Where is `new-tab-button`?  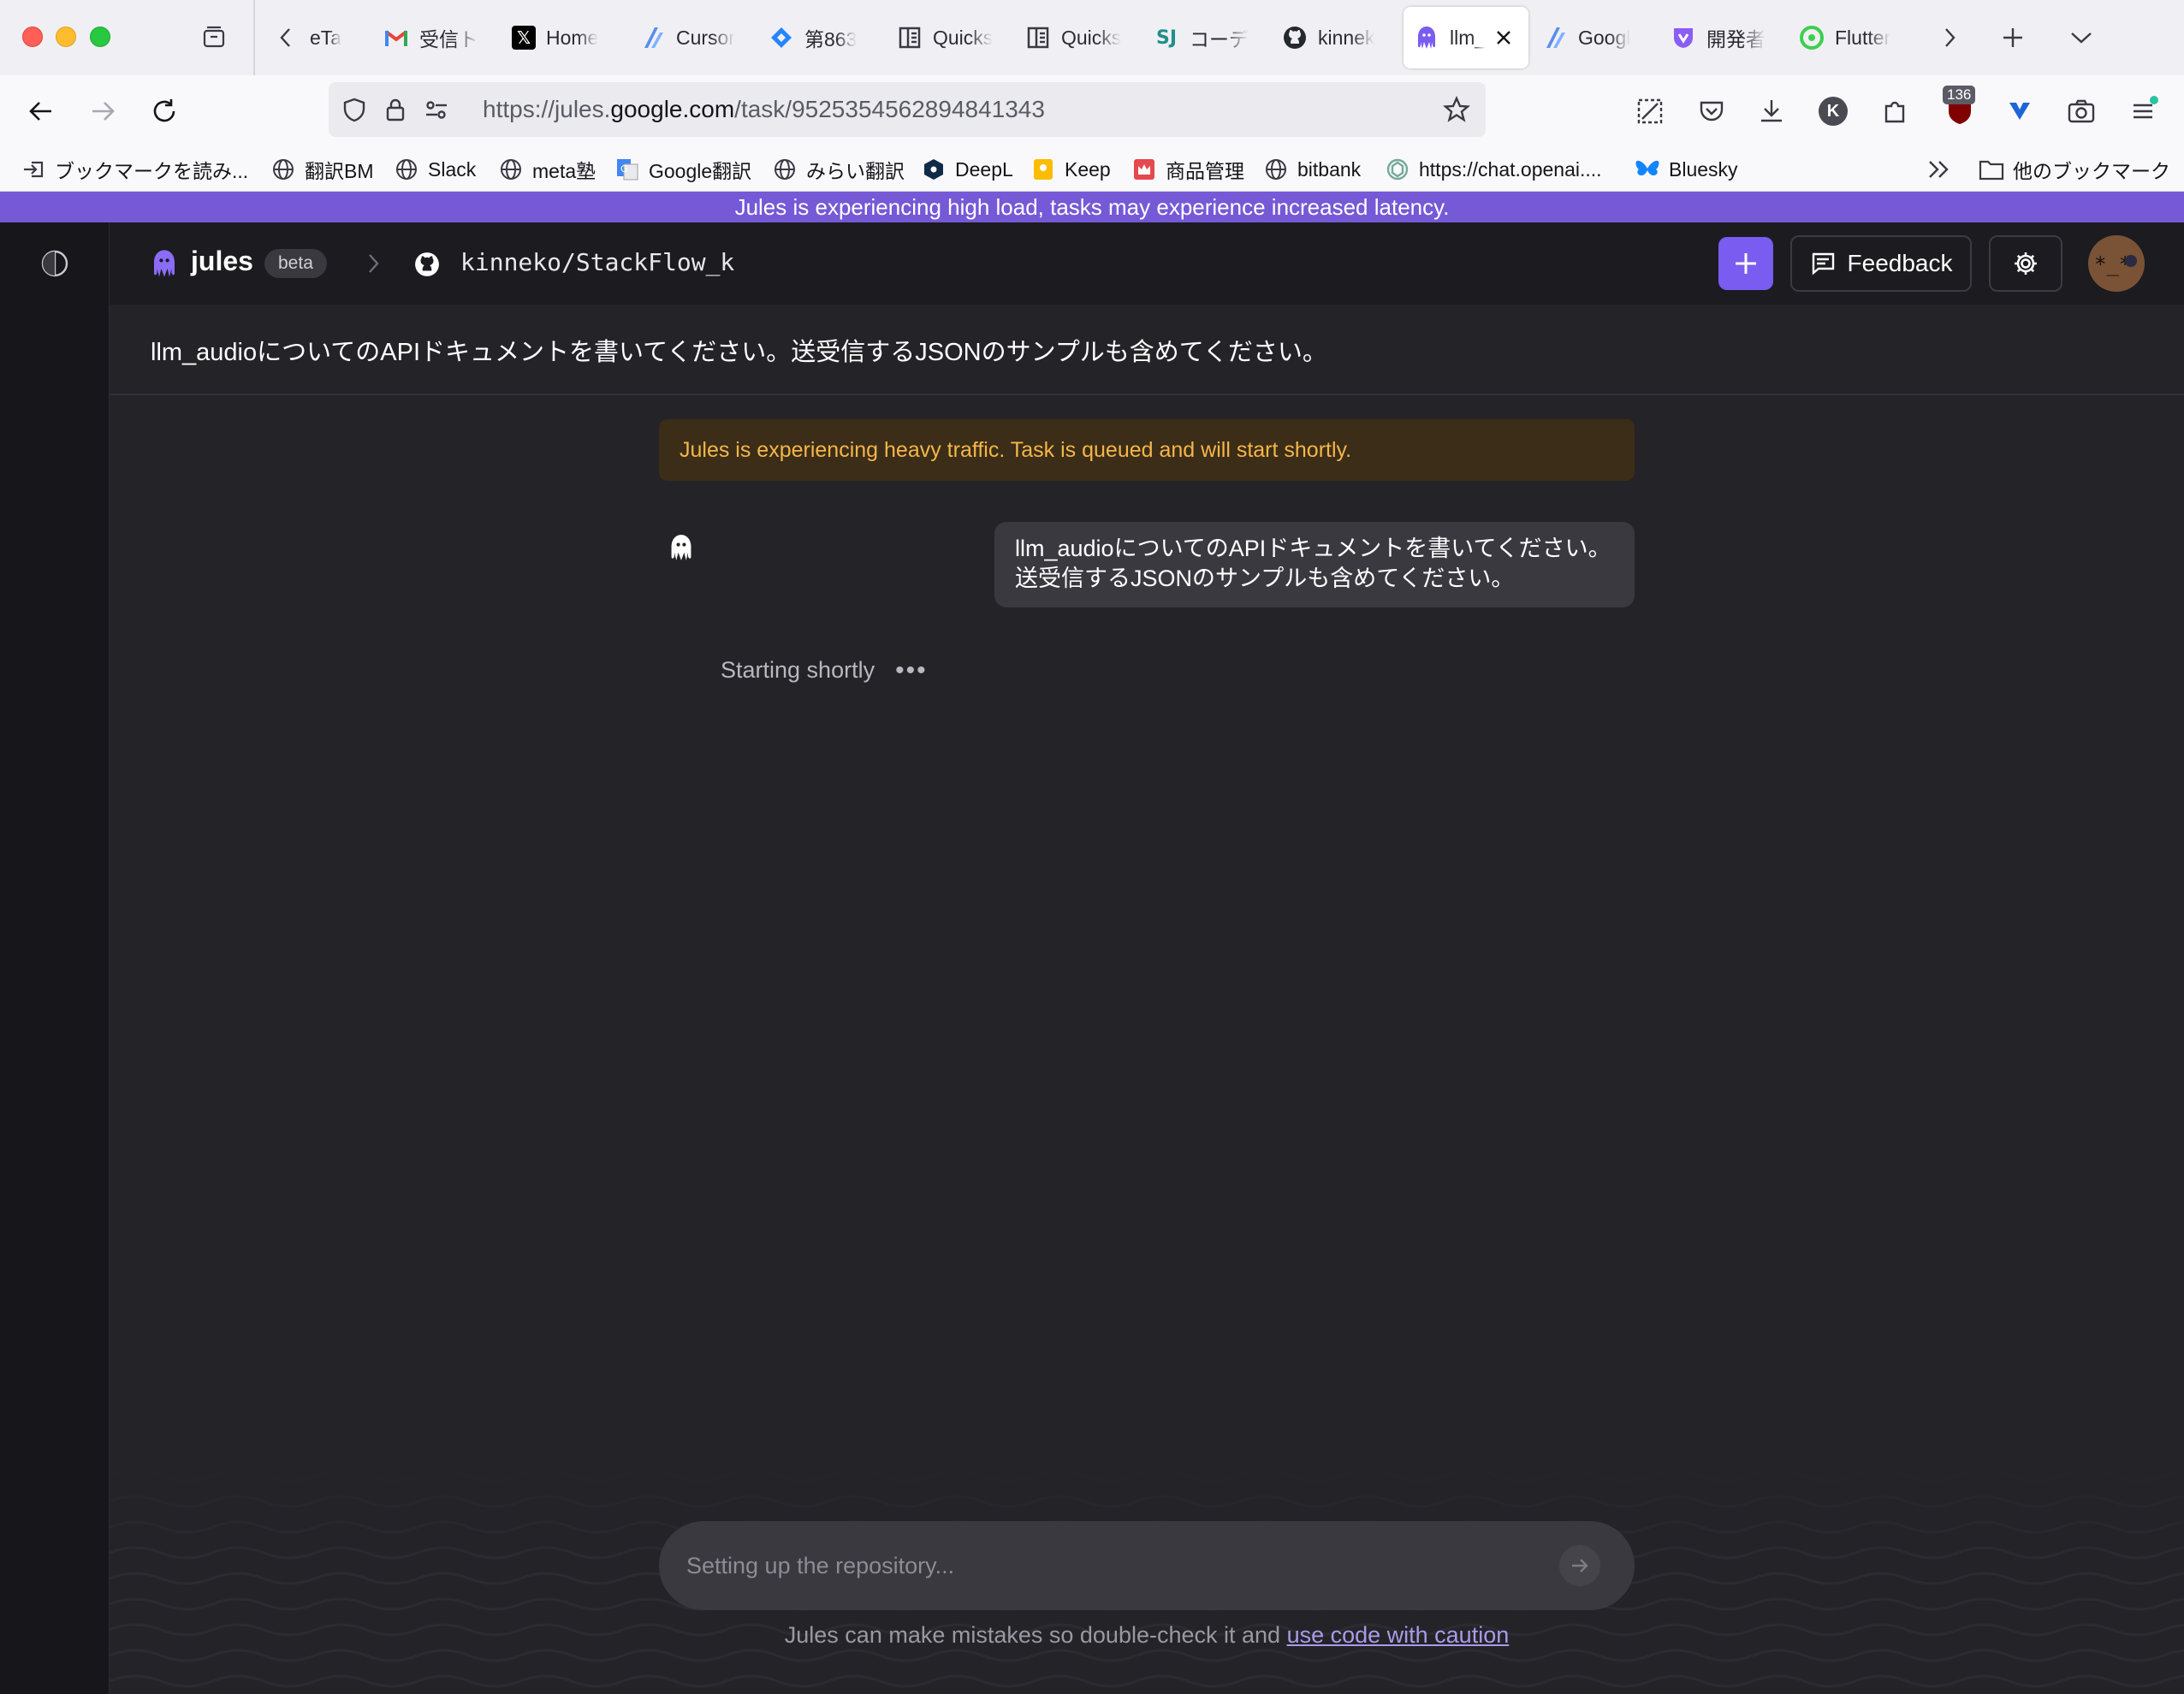
new-tab-button is located at coordinates (2013, 37).